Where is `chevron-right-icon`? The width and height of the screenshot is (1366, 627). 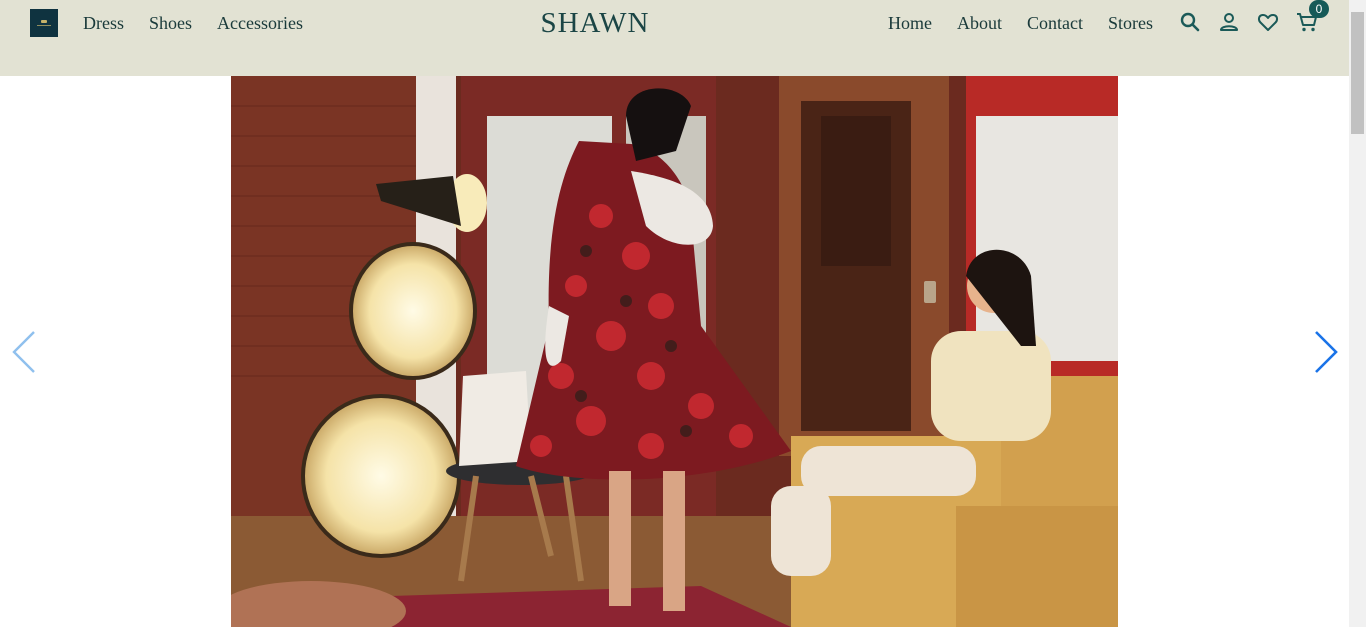
chevron-right-icon is located at coordinates (1326, 352).